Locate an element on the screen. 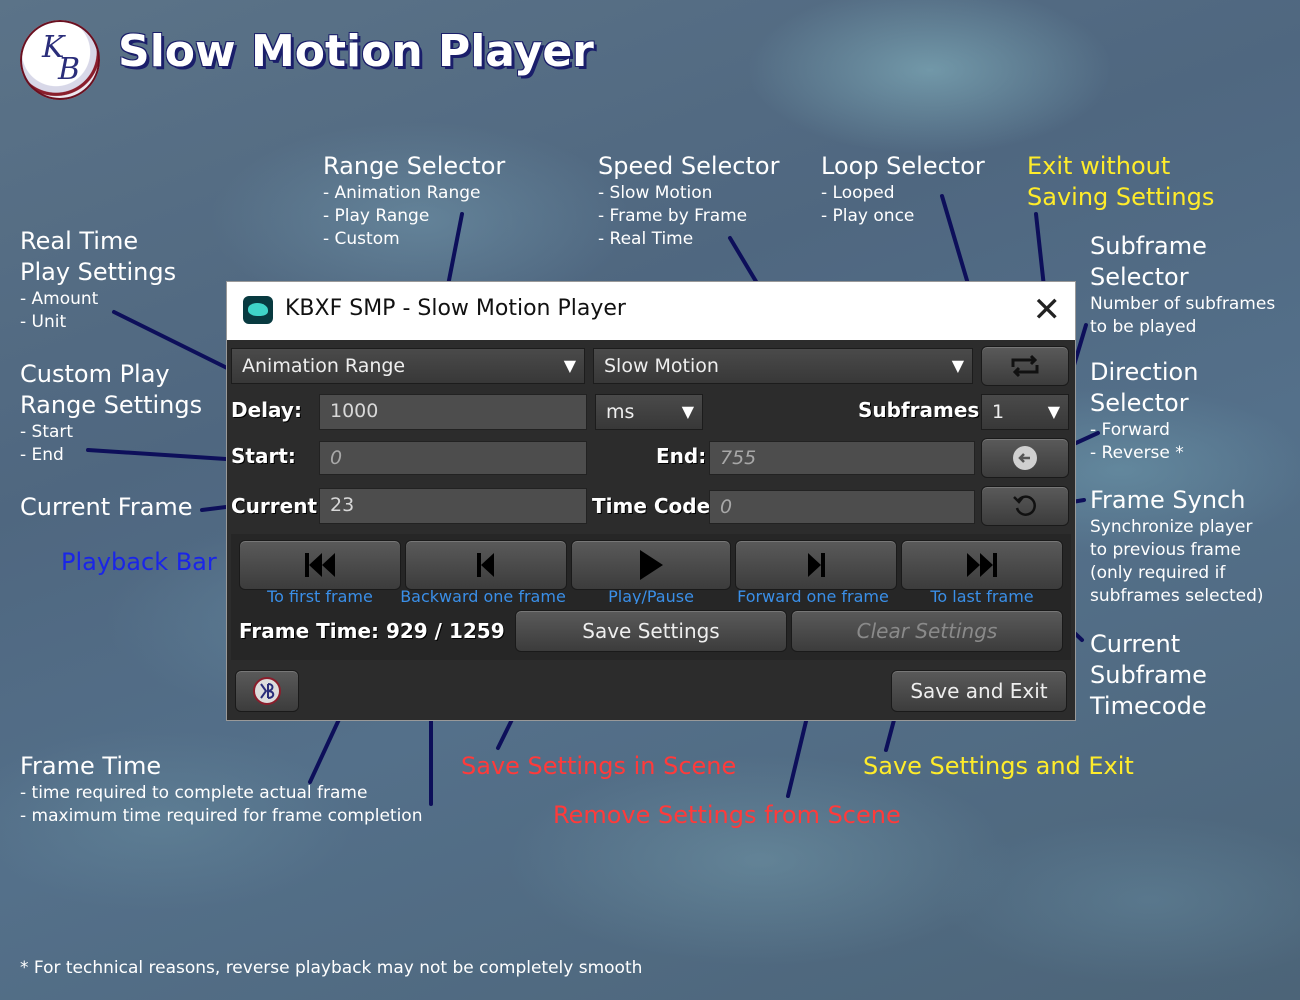 The image size is (1300, 1000). refresh-icon is located at coordinates (1024, 505).